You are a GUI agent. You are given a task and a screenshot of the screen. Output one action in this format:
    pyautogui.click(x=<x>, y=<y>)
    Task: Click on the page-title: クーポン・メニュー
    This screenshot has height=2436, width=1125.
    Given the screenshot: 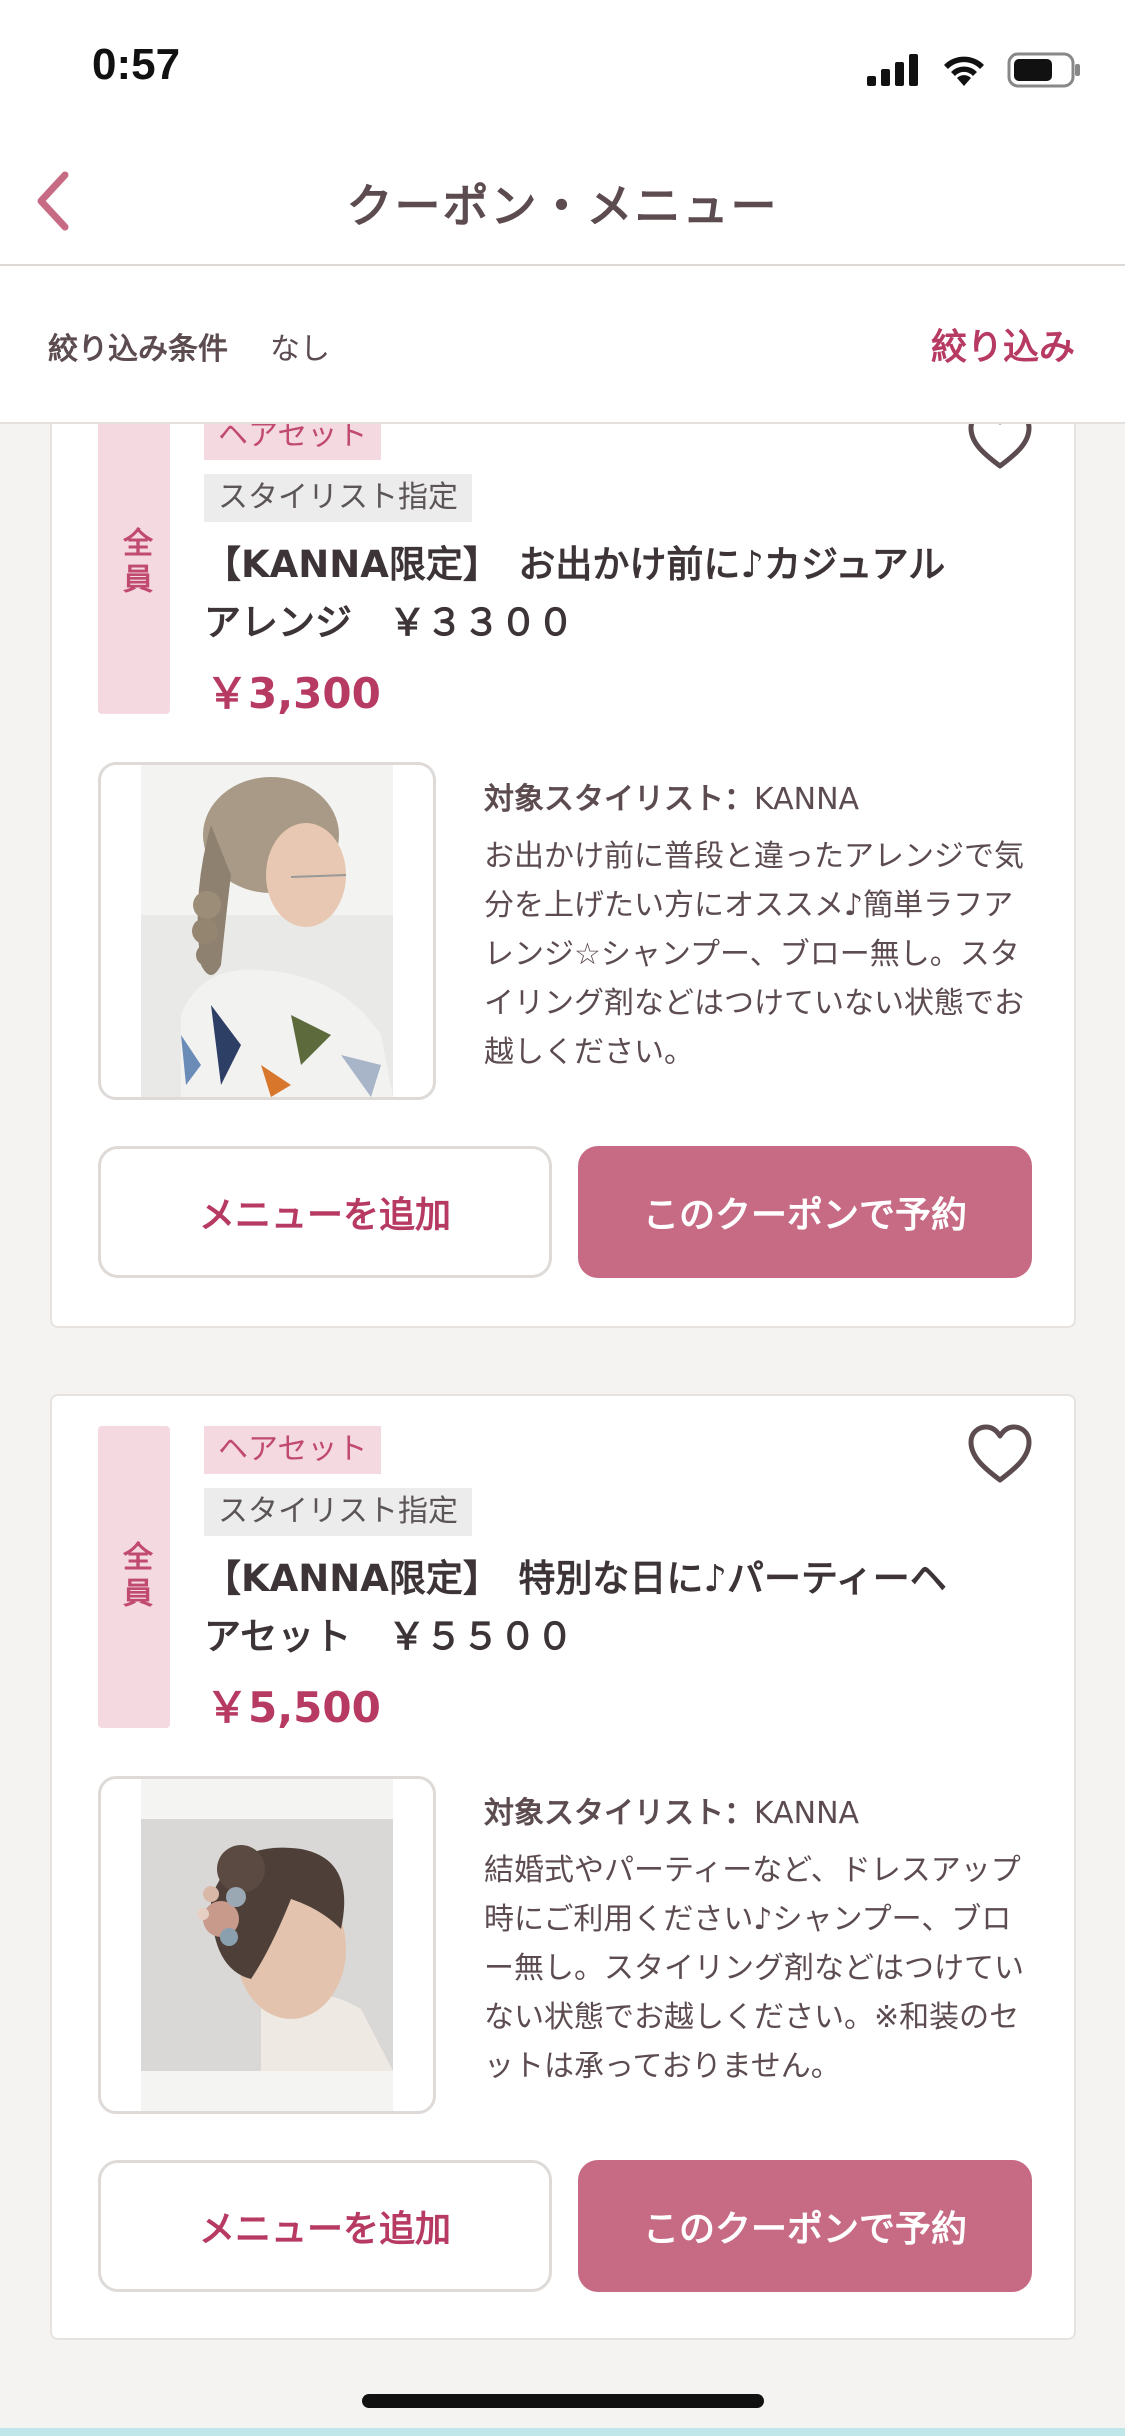 What is the action you would take?
    pyautogui.click(x=562, y=206)
    